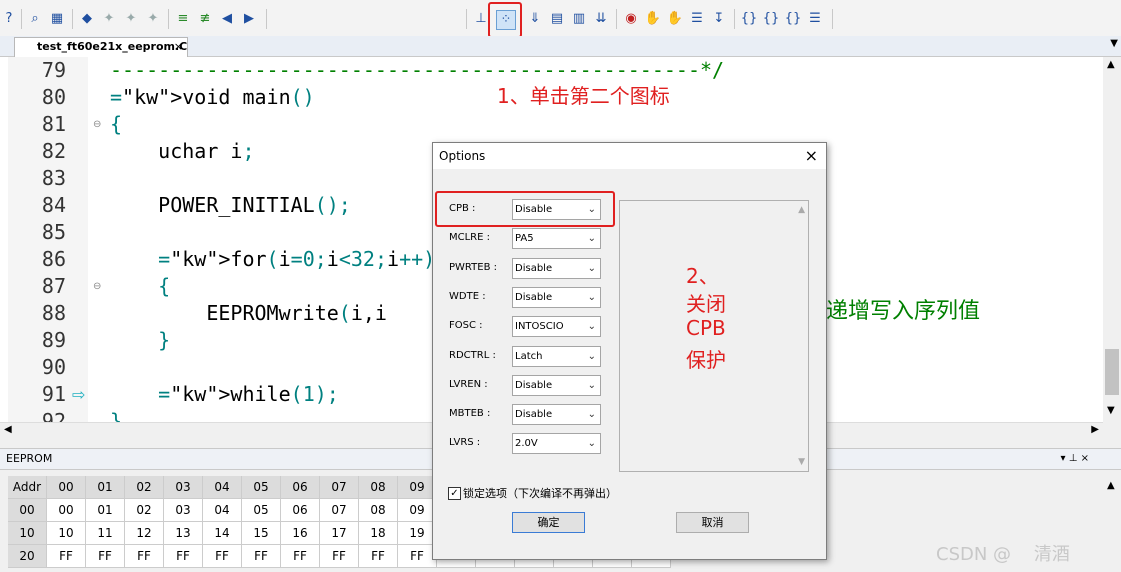  I want to click on debug-icon: ◉, so click(631, 19).